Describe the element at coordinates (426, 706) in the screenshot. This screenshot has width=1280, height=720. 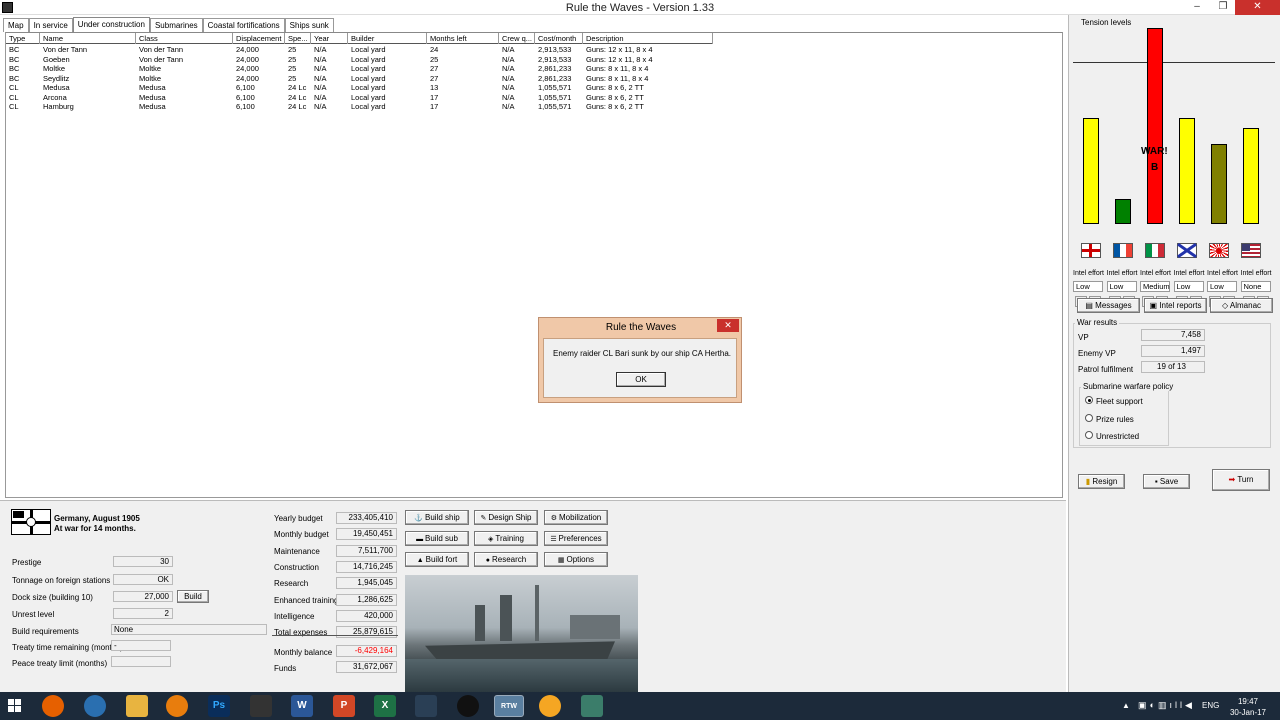
I see `steam-game-icon` at that location.